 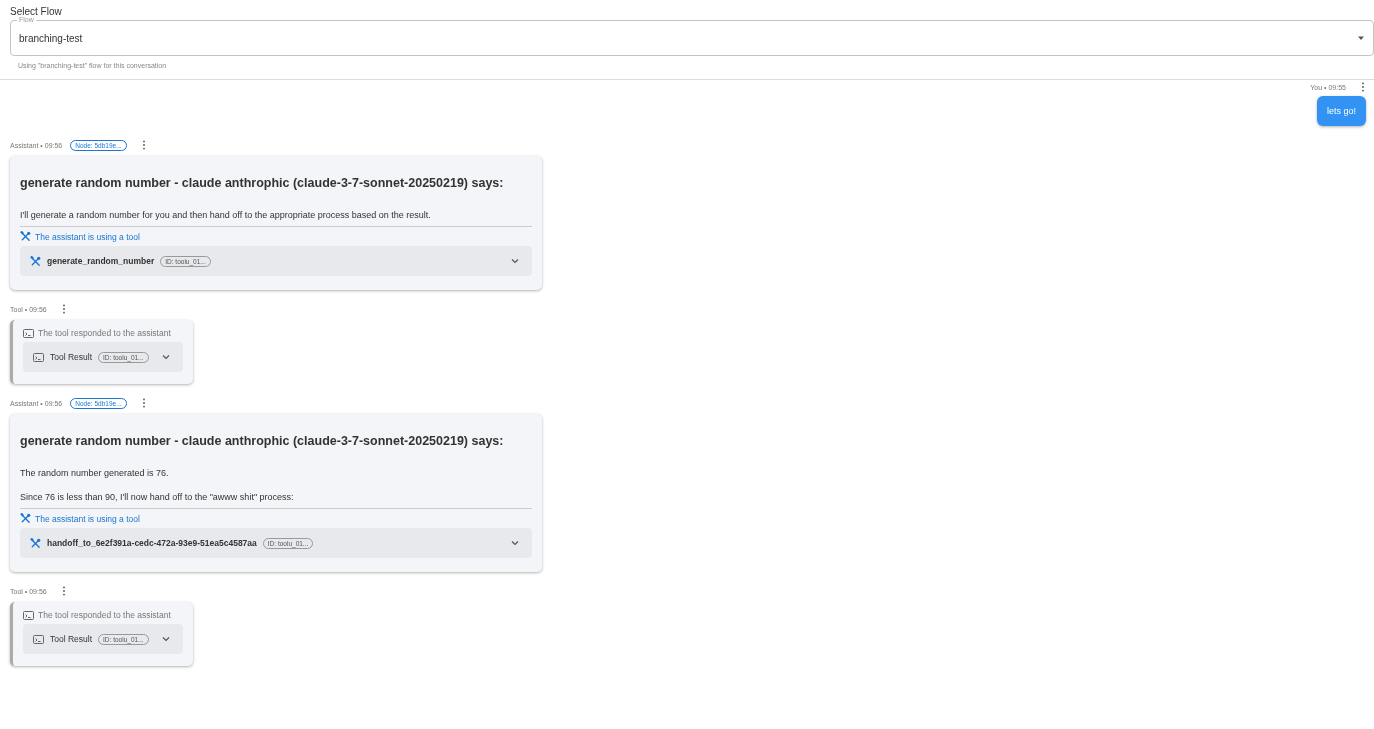 What do you see at coordinates (152, 543) in the screenshot?
I see `tool-name: handoff_to_6e2f391a-cedc-472a-93e9-51ea5c4587aa` at bounding box center [152, 543].